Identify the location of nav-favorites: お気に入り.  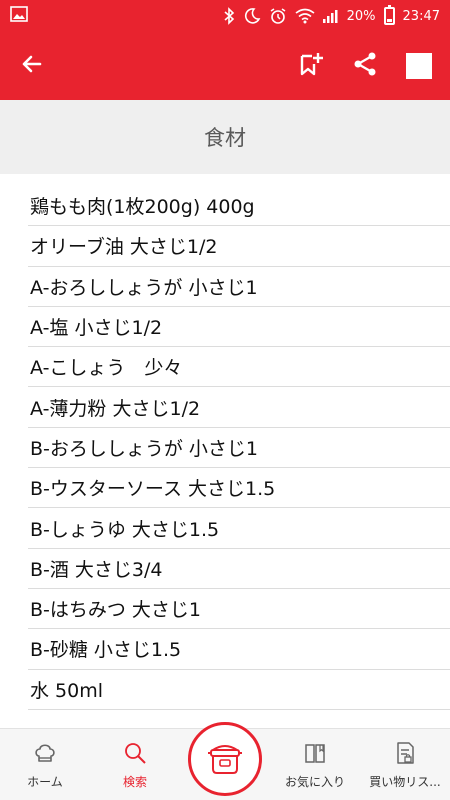
(315, 764).